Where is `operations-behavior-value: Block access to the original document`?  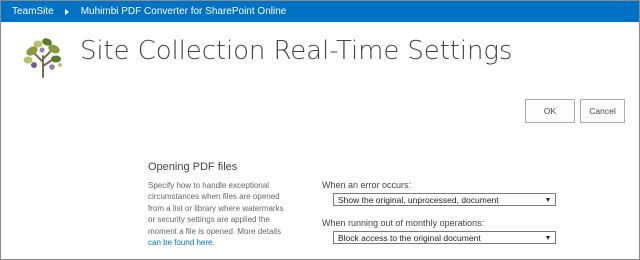
operations-behavior-value: Block access to the original document is located at coordinates (409, 237).